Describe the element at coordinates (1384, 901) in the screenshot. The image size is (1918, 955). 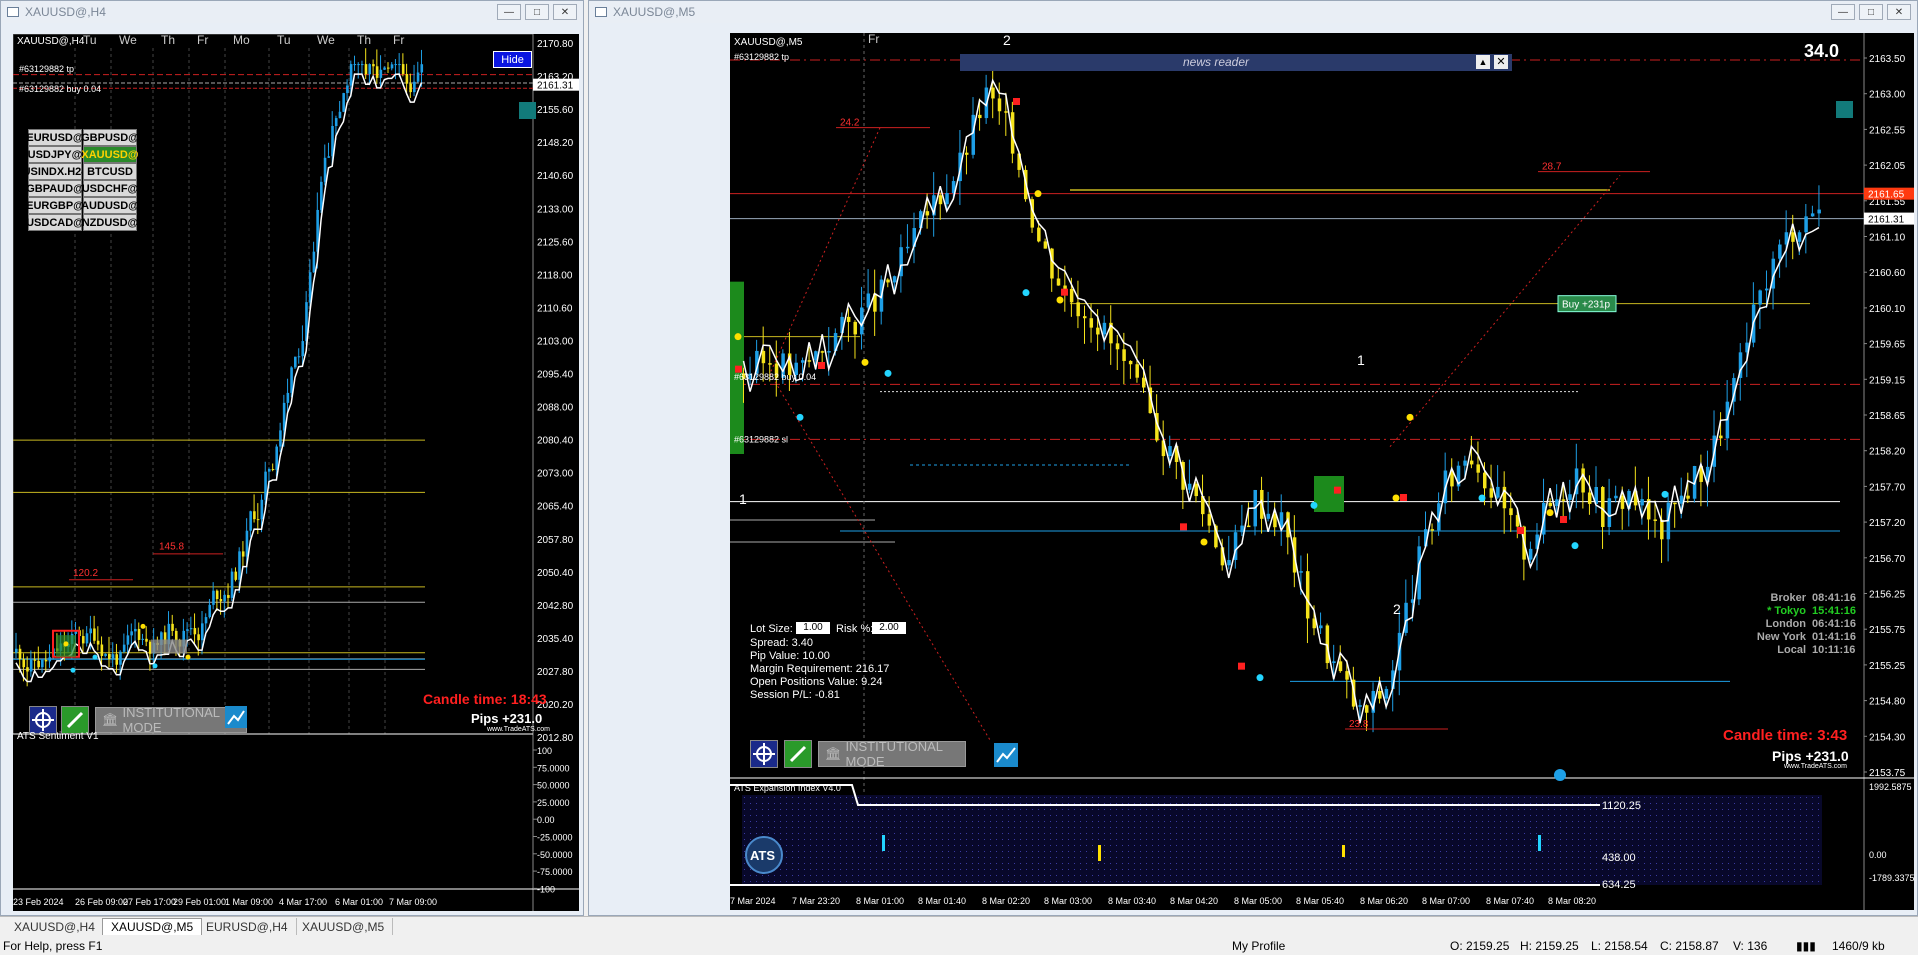
I see `date-tick-label: 8 Mar 06:20` at that location.